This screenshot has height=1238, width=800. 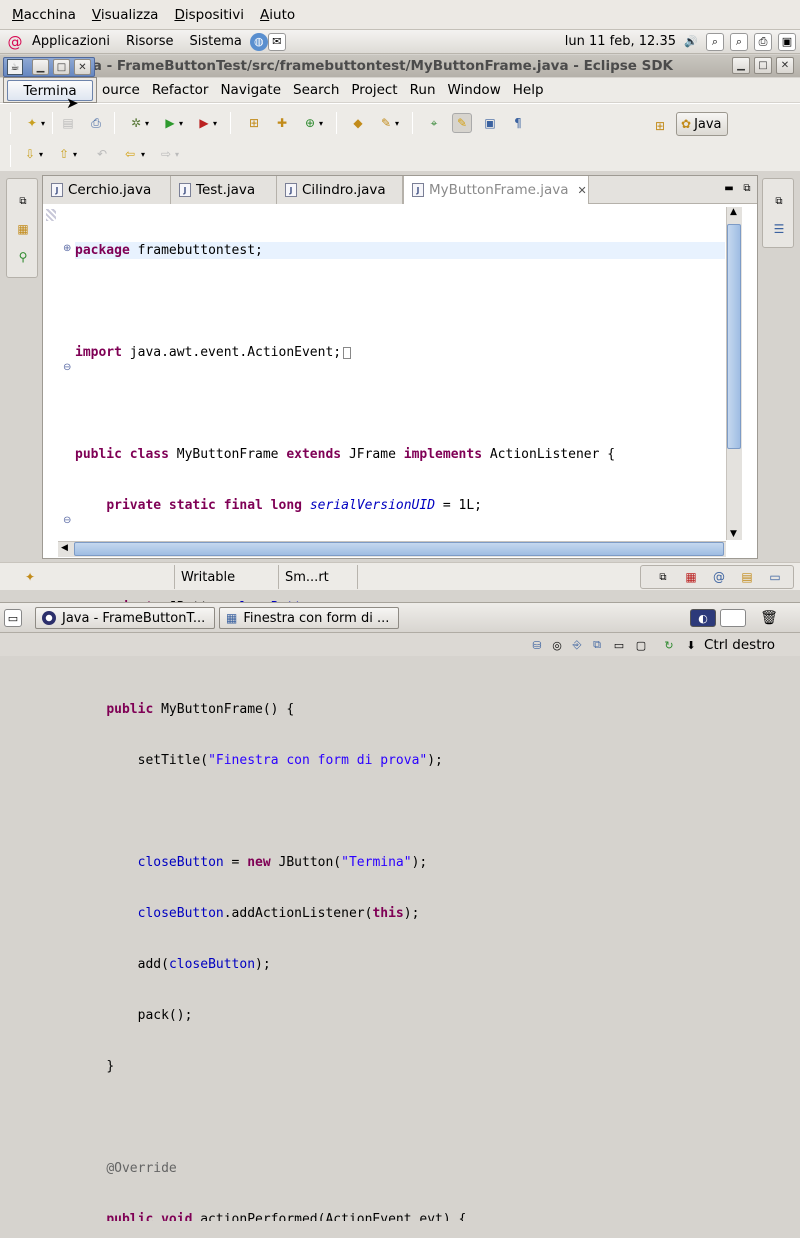 I want to click on vm-menu-devices: Dispositivi, so click(x=209, y=15).